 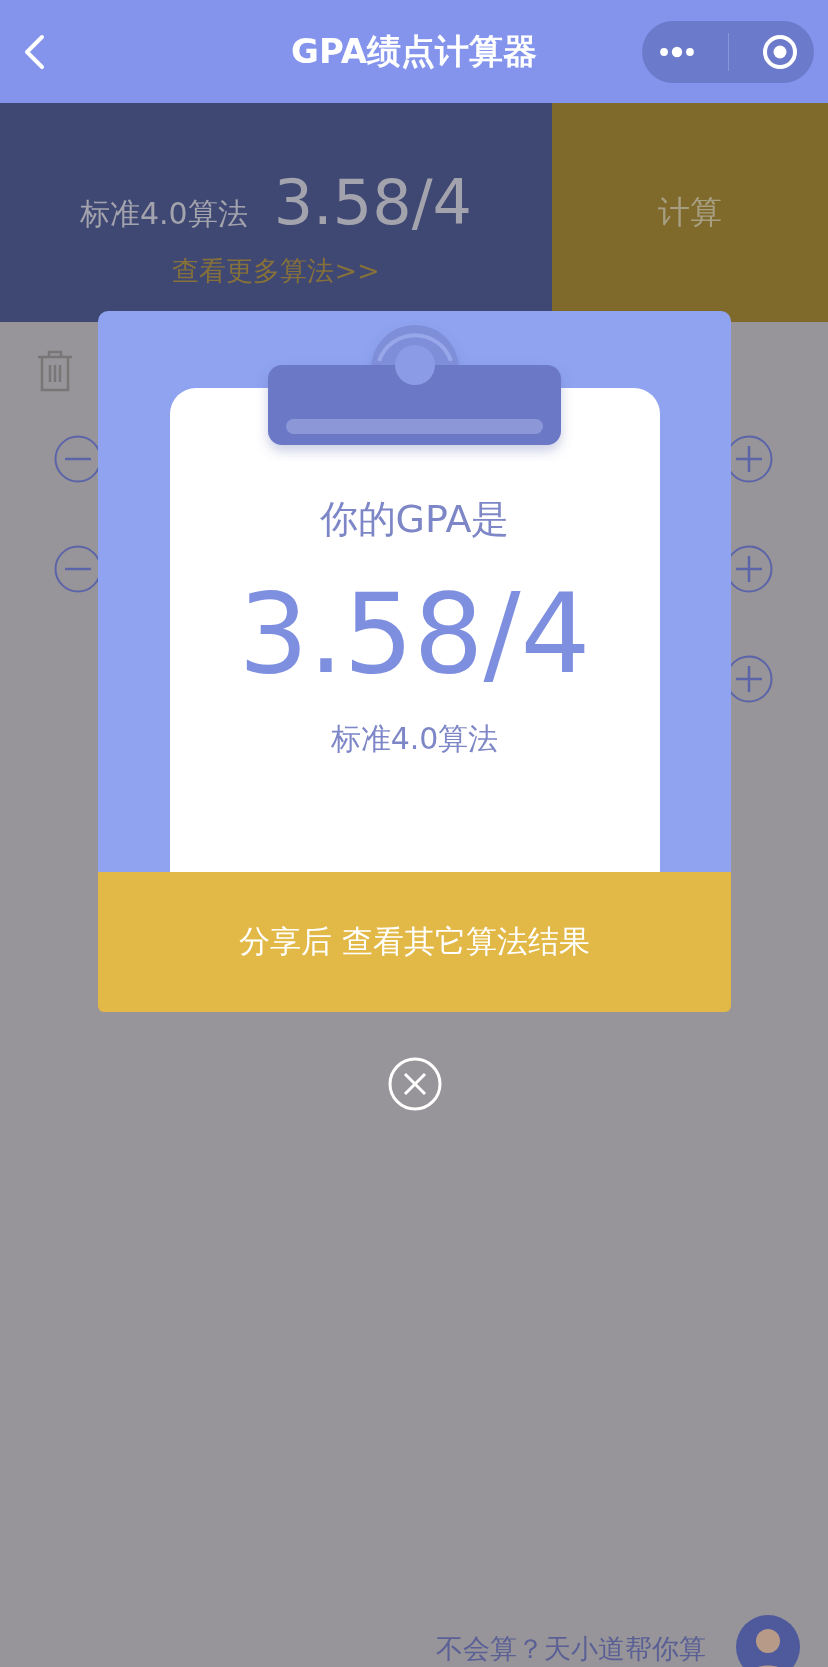 I want to click on calculate-button: 计算, so click(x=690, y=212).